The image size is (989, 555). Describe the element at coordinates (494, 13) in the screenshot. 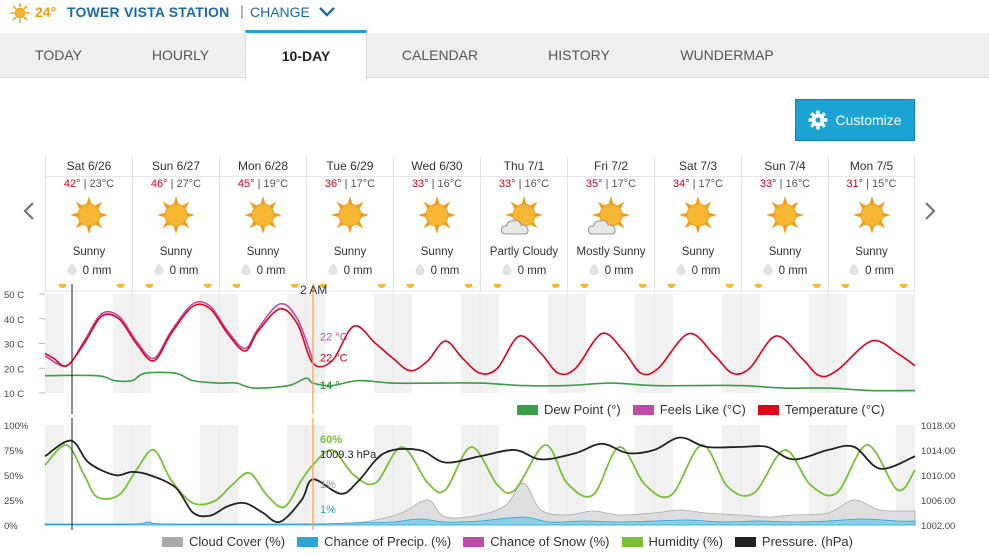

I see `location-bar: 24° TOWER VISTA STATION | CHANGE` at that location.